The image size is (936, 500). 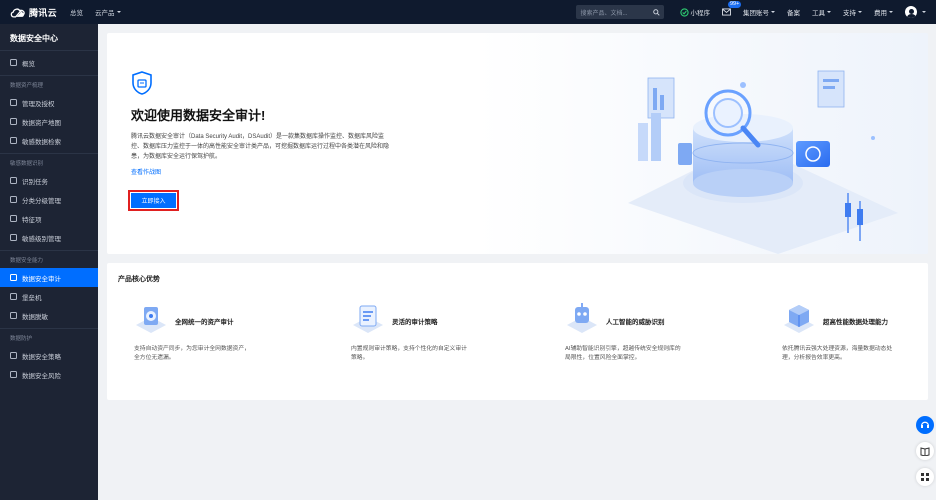 I want to click on nav-products: 云产品, so click(x=108, y=12).